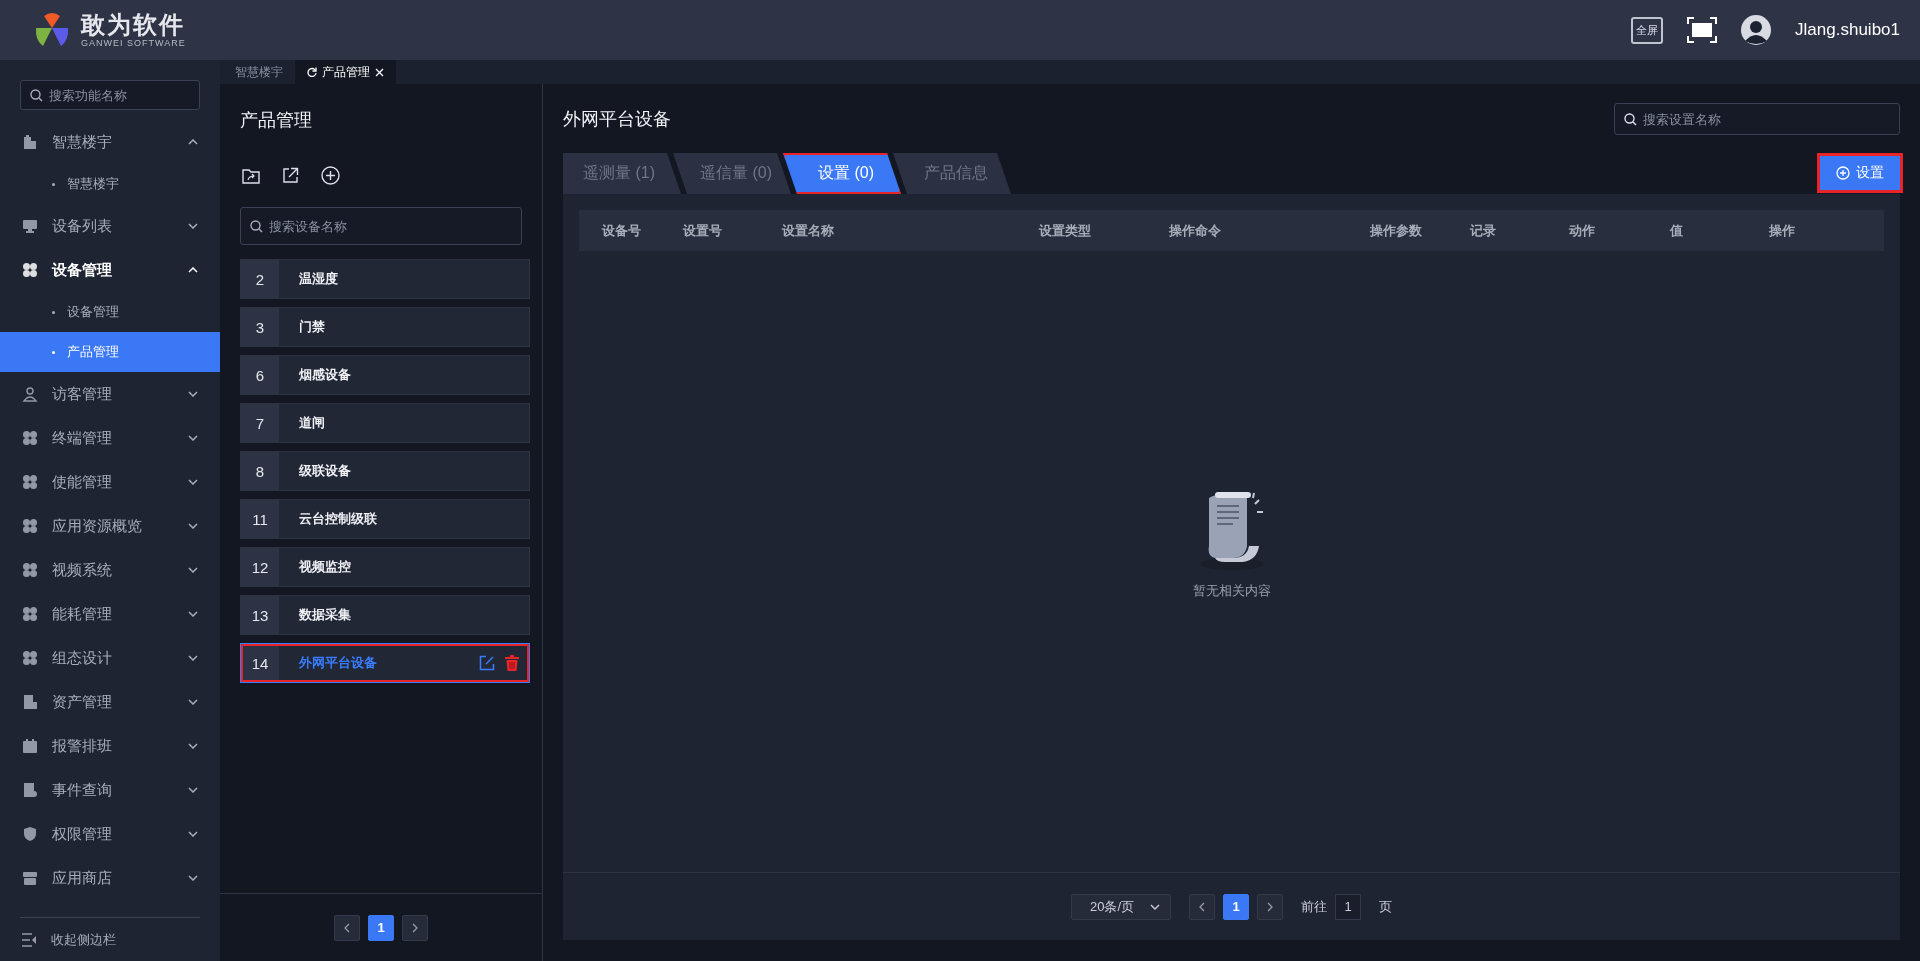 The image size is (1920, 961). Describe the element at coordinates (260, 519) in the screenshot. I see `device-number: 11` at that location.